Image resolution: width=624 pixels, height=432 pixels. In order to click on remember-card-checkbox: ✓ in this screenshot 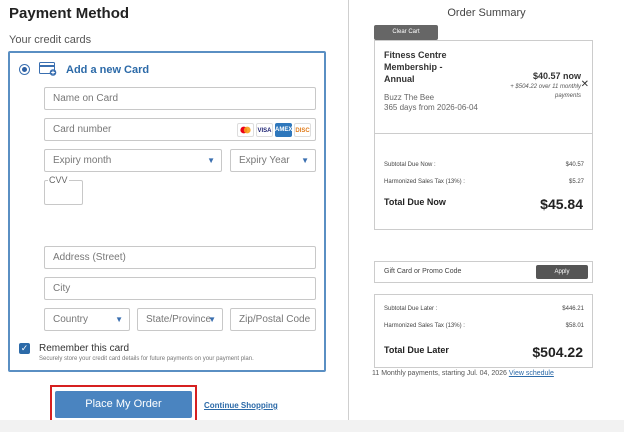, I will do `click(24, 348)`.